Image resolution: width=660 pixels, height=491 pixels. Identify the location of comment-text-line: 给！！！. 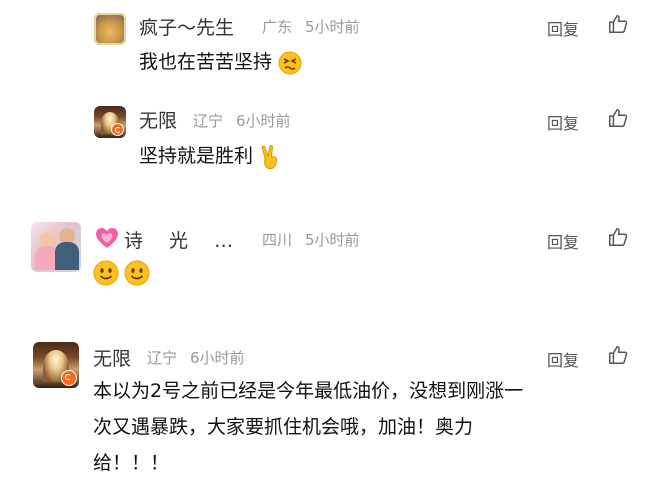
(131, 463).